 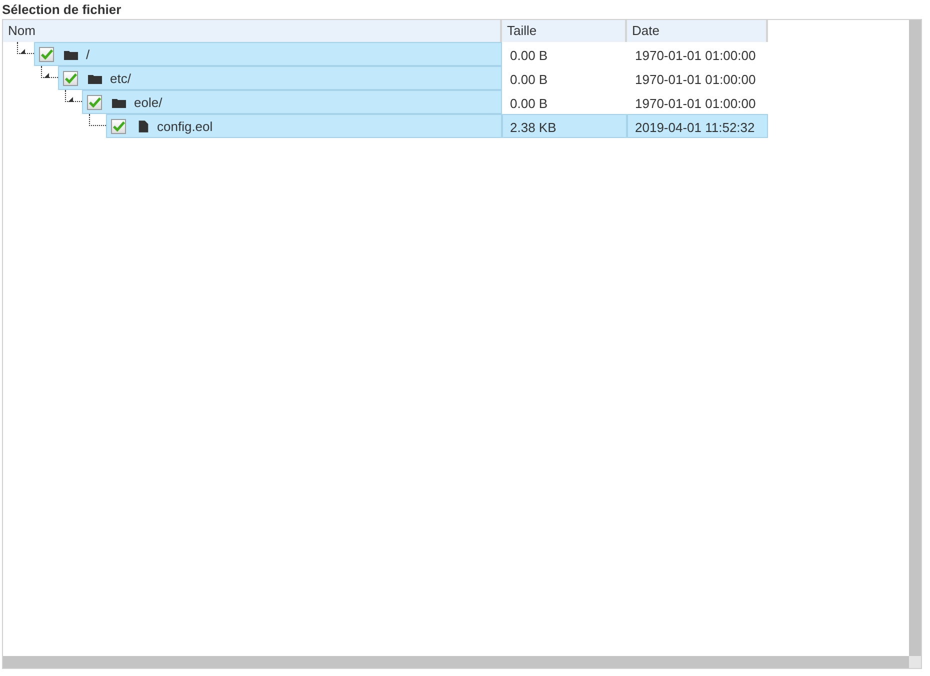 What do you see at coordinates (564, 126) in the screenshot?
I see `table-cell: 2.38 KB` at bounding box center [564, 126].